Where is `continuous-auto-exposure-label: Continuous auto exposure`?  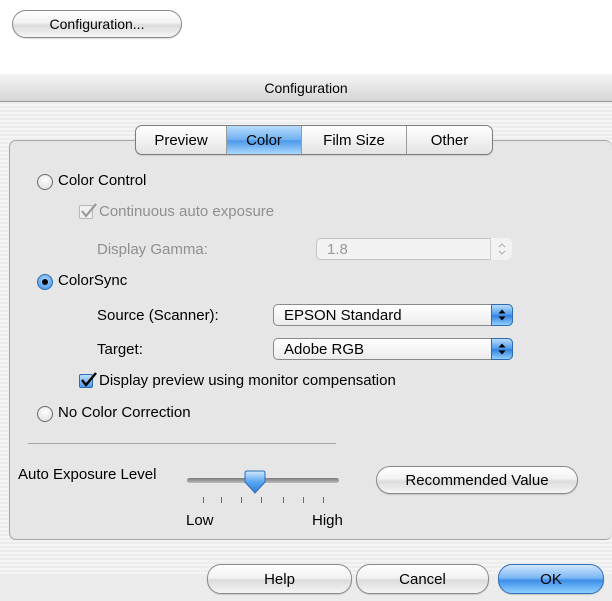 continuous-auto-exposure-label: Continuous auto exposure is located at coordinates (187, 211).